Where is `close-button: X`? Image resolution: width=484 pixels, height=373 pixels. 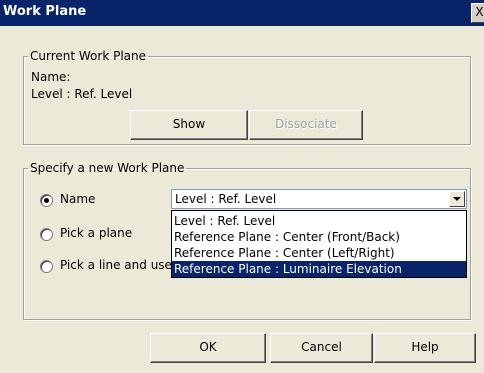
close-button: X is located at coordinates (477, 13).